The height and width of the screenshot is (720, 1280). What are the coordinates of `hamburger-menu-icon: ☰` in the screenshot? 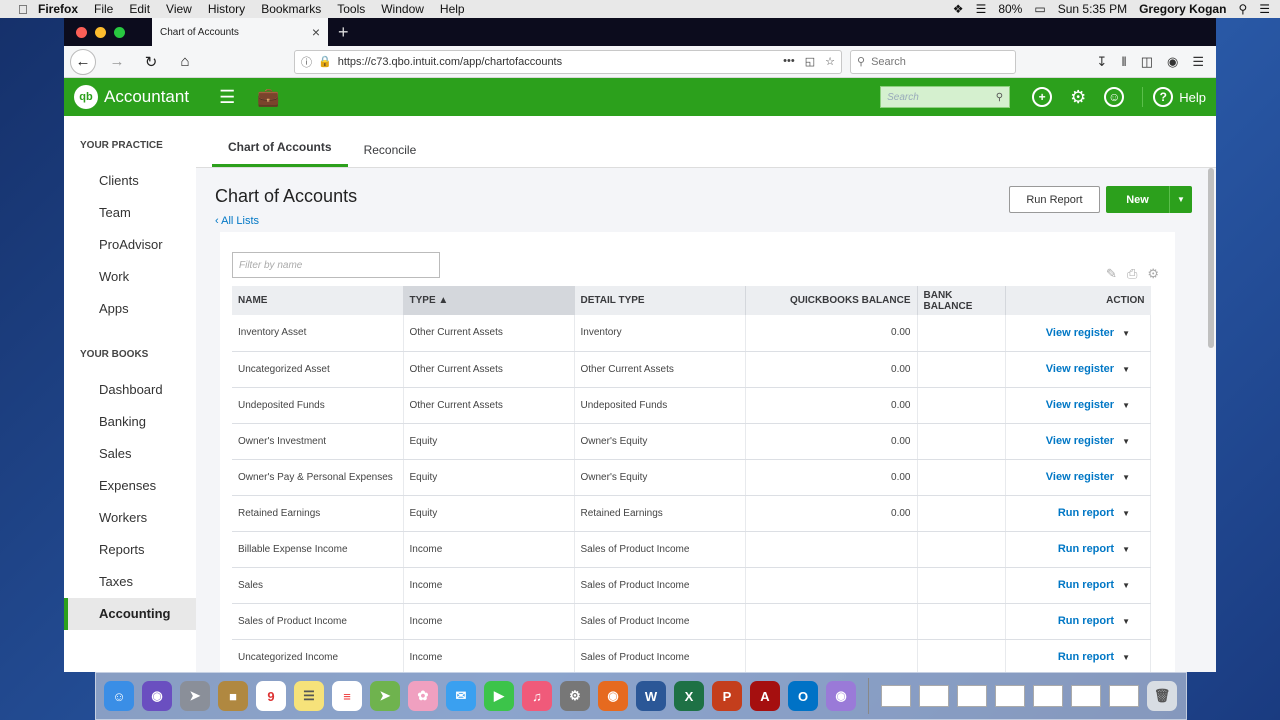 It's located at (1198, 62).